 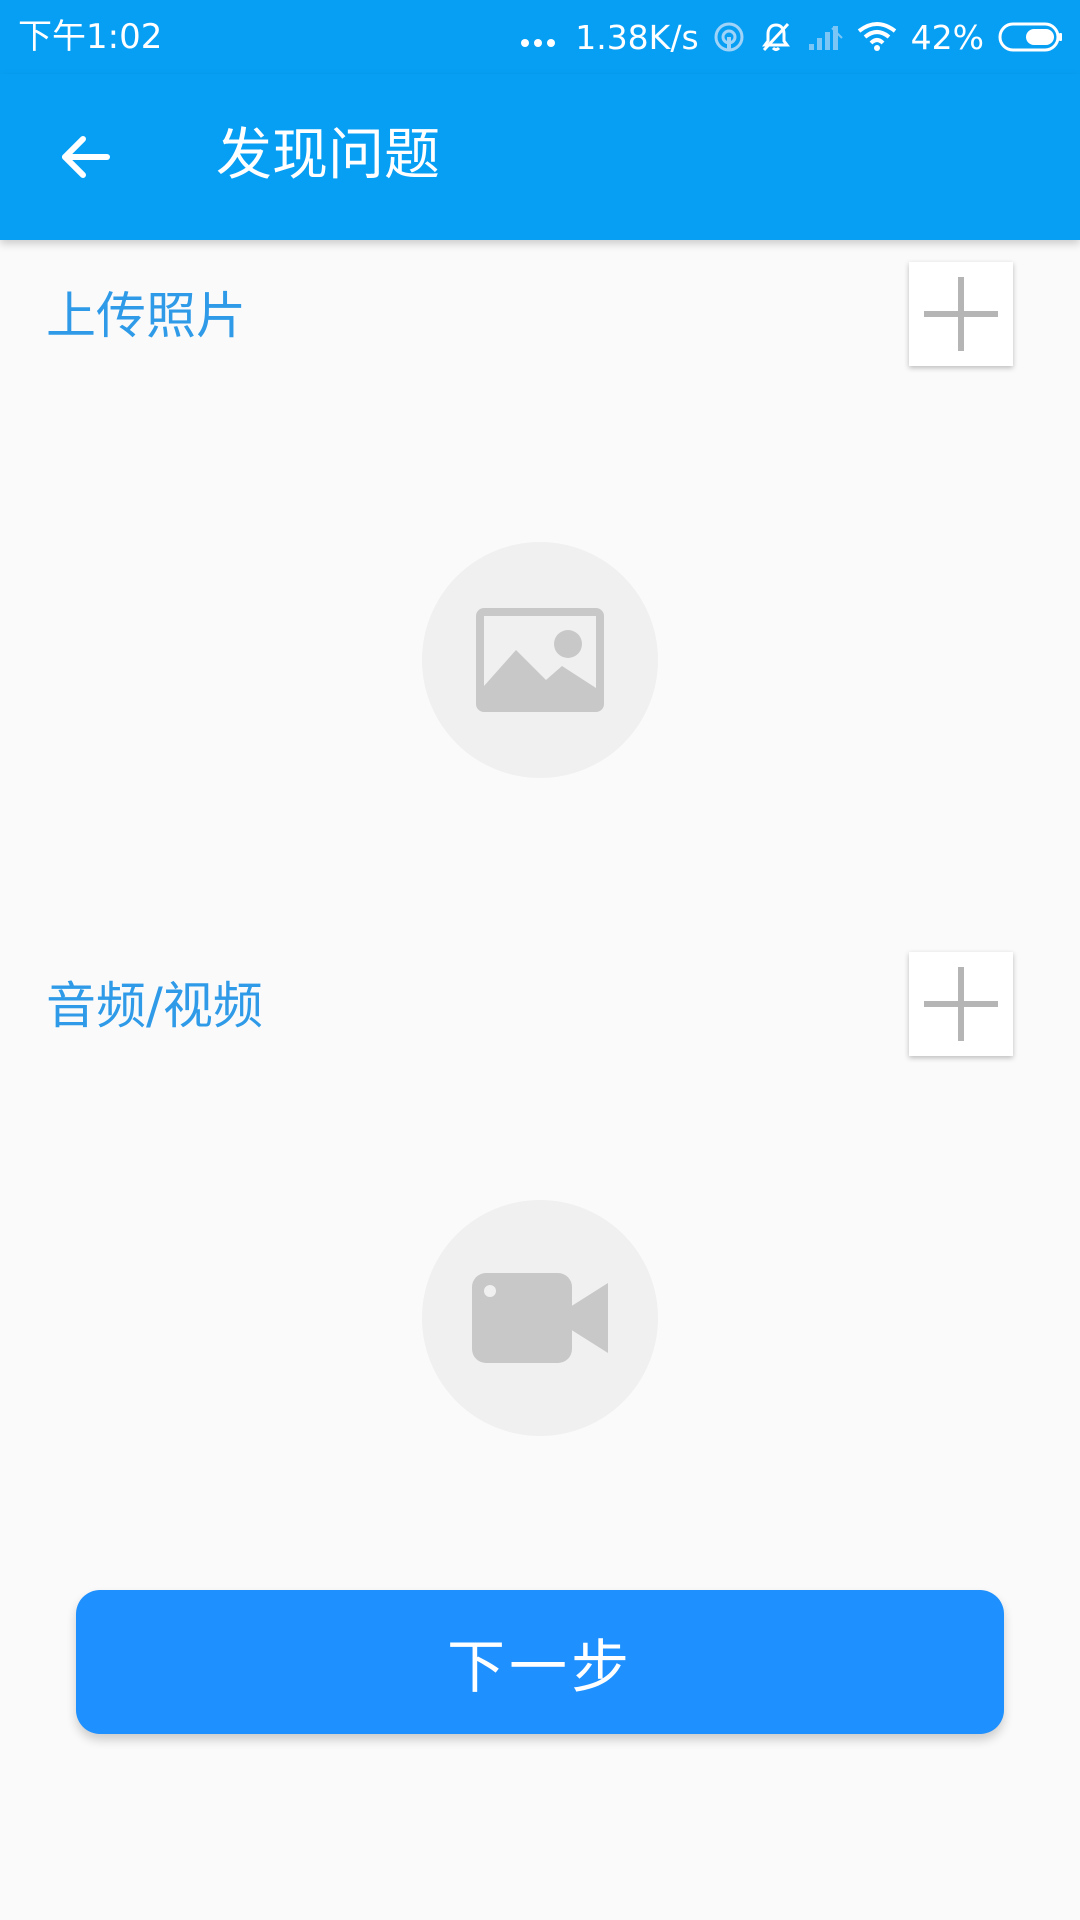 I want to click on media-section-header: 音频/视频, so click(x=540, y=1004).